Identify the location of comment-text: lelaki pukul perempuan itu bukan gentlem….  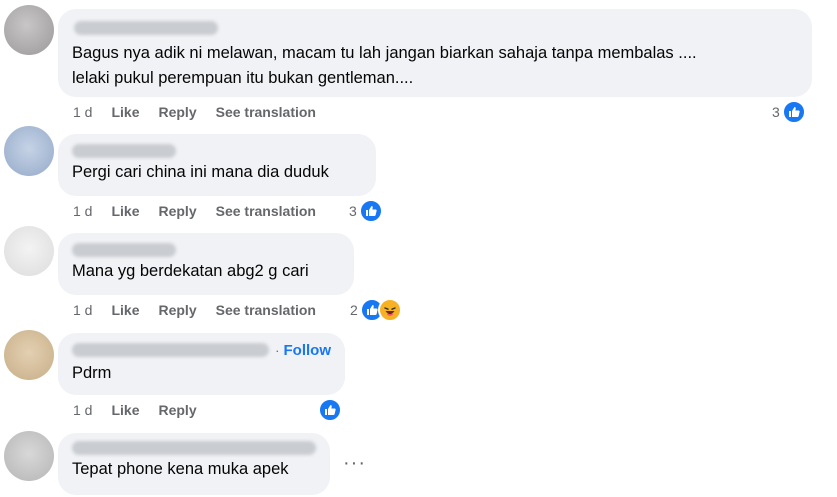
(243, 78).